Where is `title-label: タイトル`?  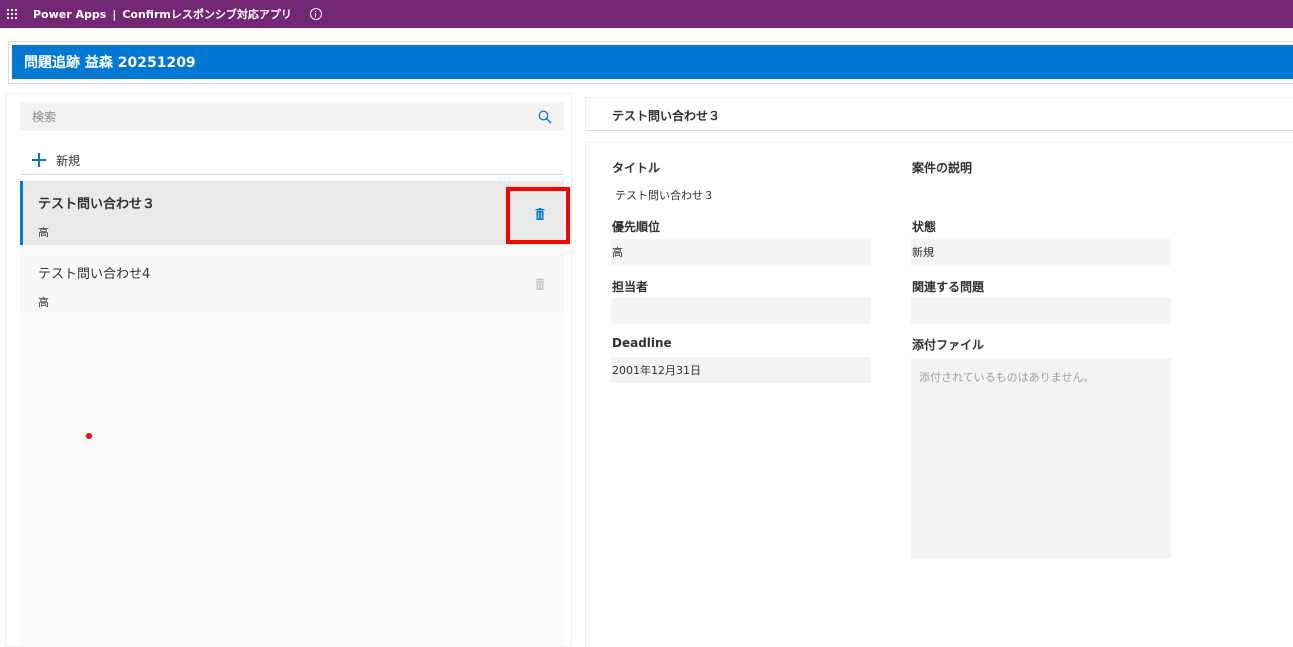
title-label: タイトル is located at coordinates (636, 168).